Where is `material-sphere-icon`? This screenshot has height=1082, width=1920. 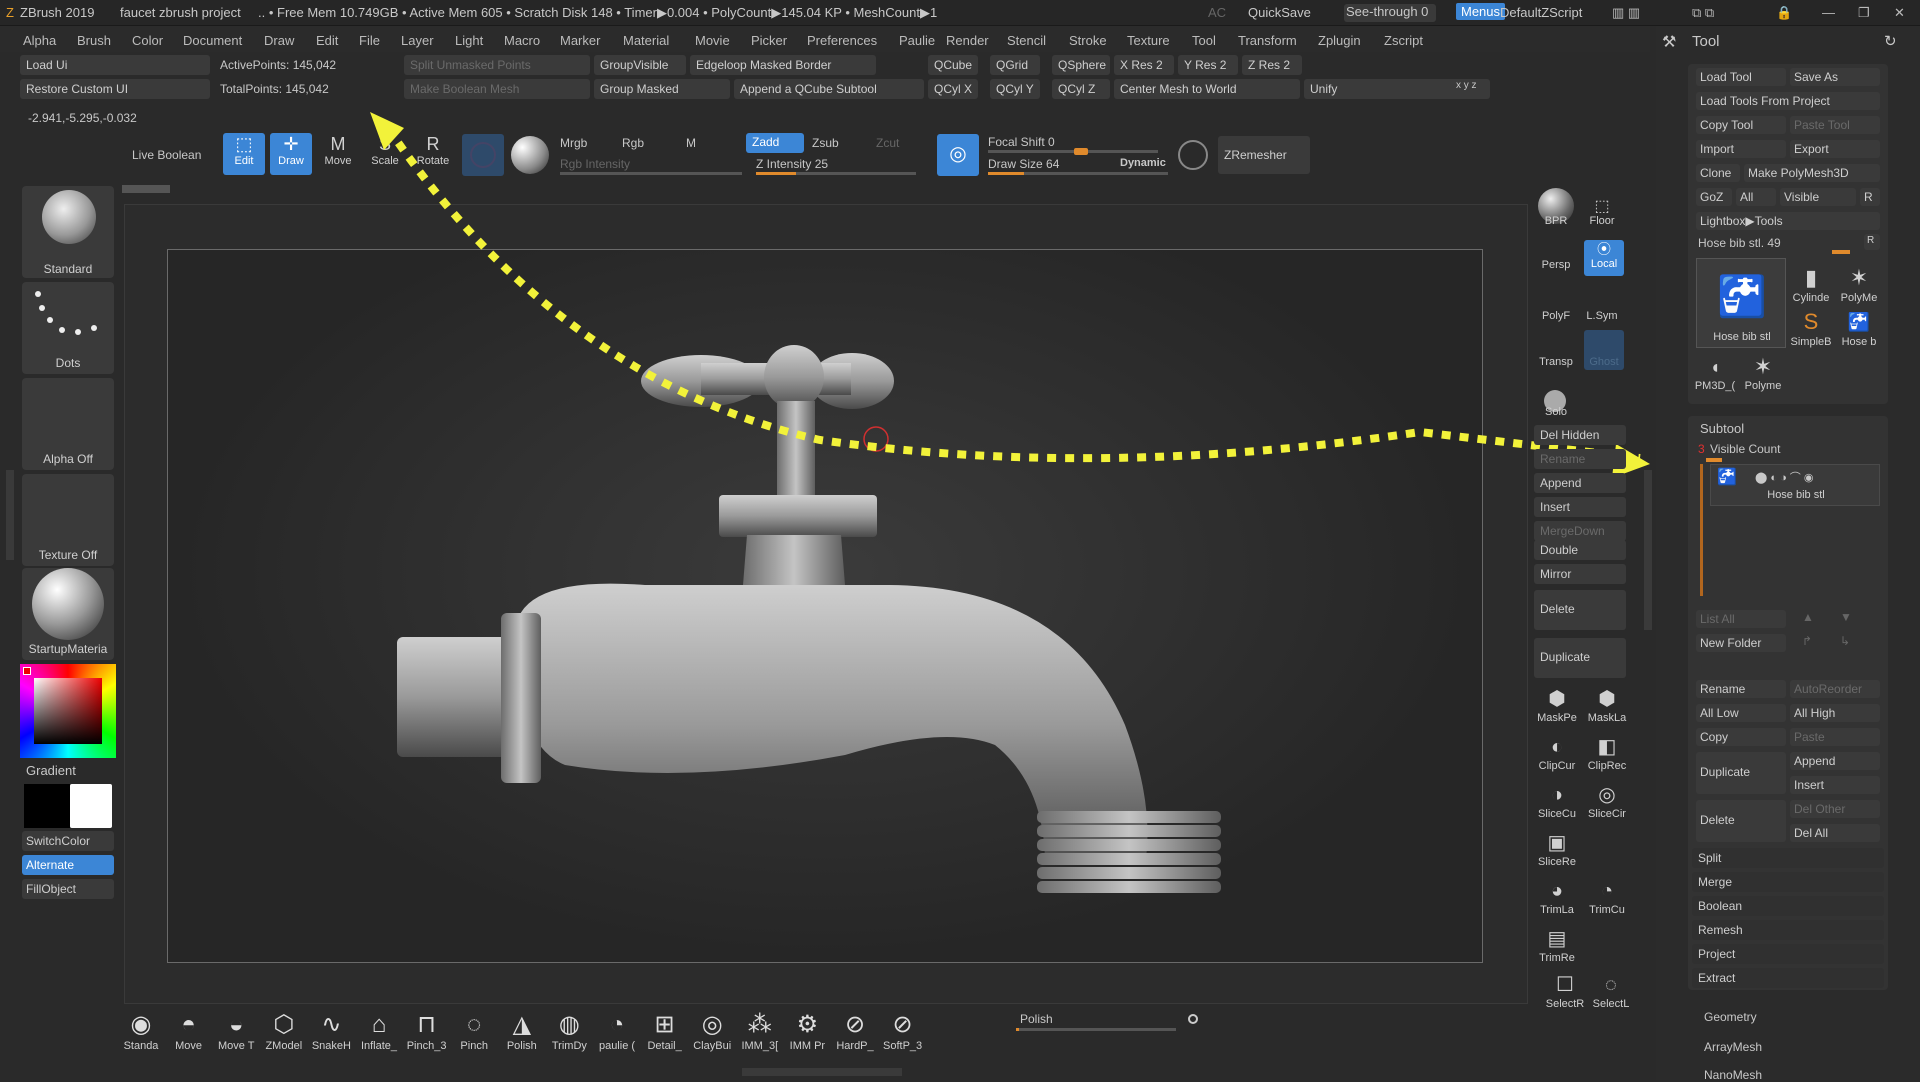
material-sphere-icon is located at coordinates (530, 155).